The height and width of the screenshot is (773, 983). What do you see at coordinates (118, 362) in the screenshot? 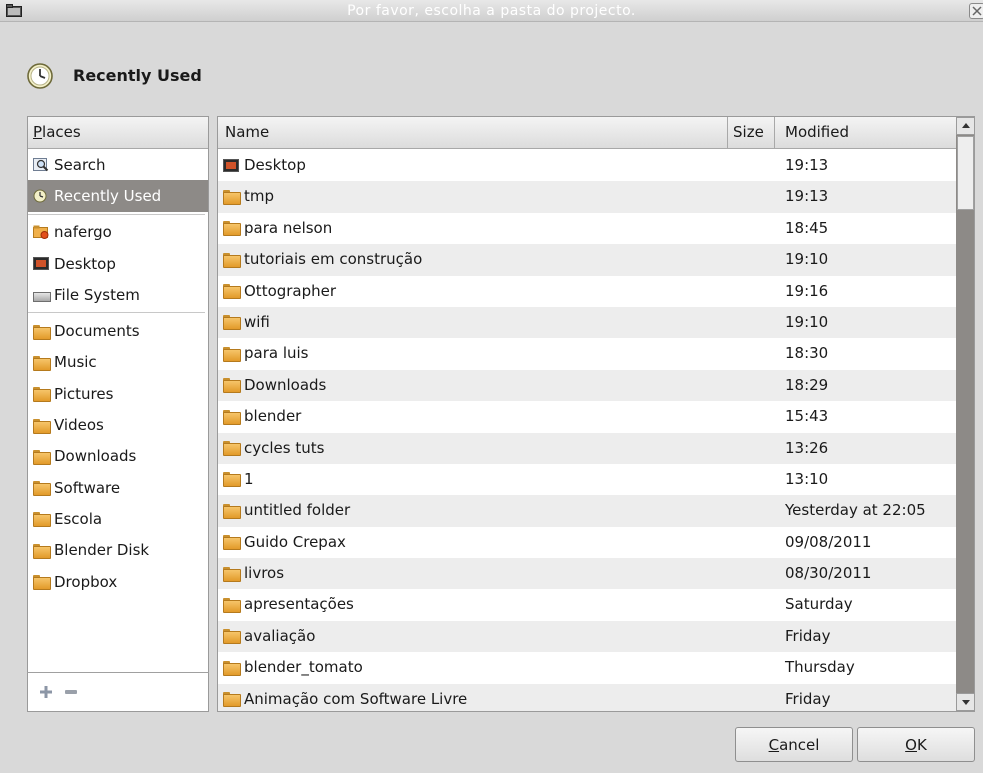
I see `sidebar-item-music: Music` at bounding box center [118, 362].